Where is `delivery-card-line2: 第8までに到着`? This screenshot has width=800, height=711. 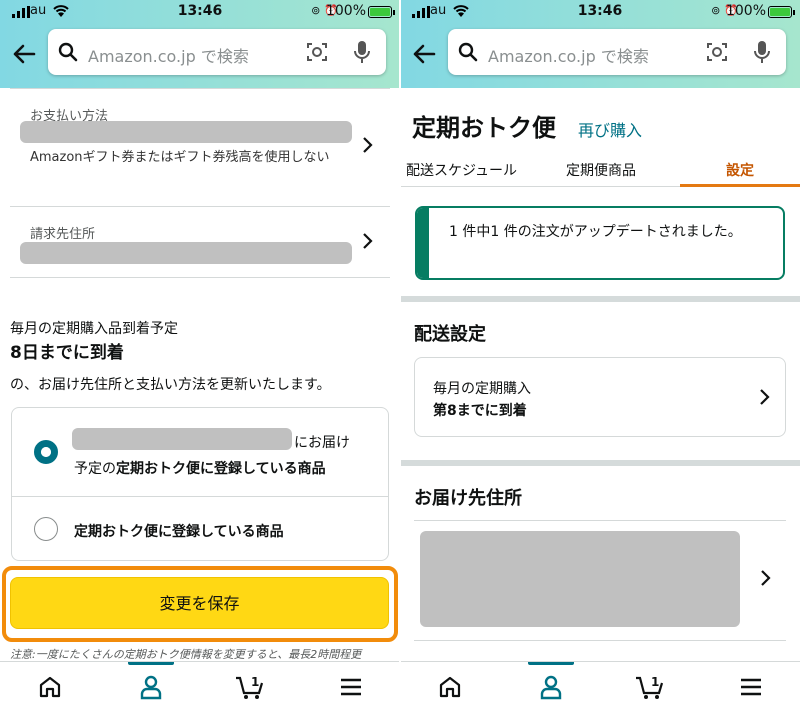 delivery-card-line2: 第8までに到着 is located at coordinates (480, 411).